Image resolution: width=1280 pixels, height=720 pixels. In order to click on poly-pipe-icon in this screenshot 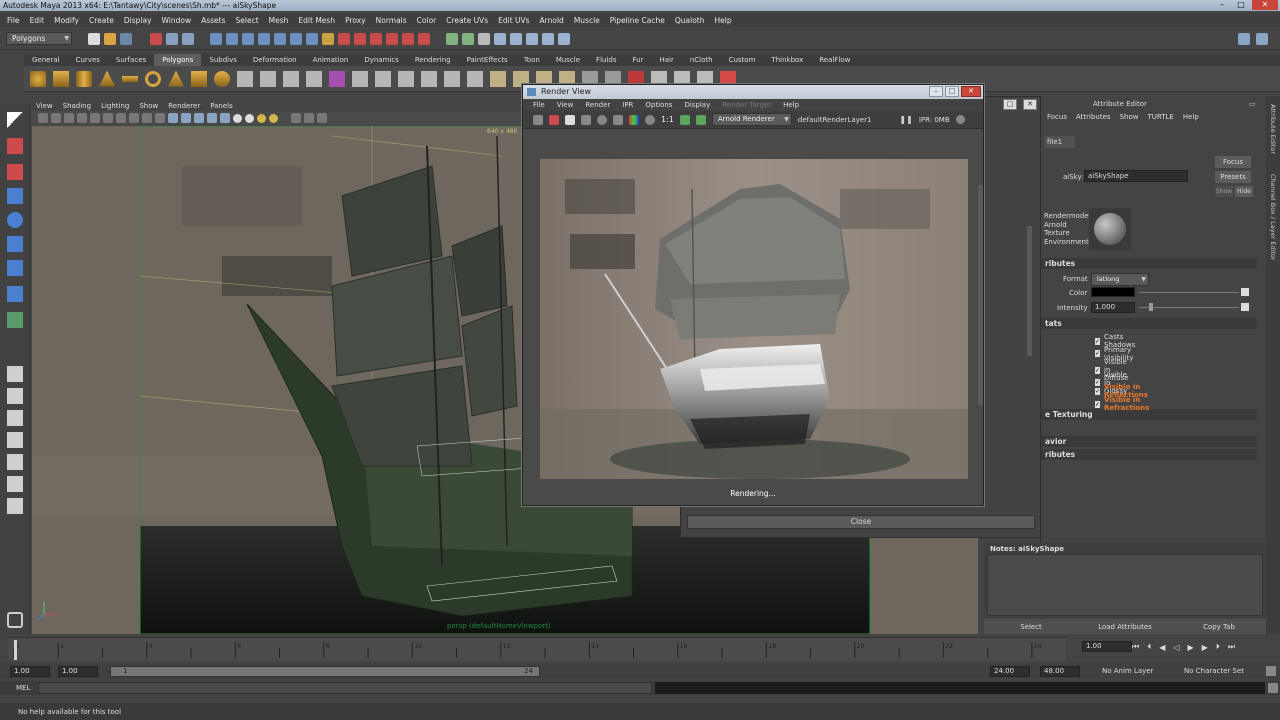, I will do `click(199, 78)`.